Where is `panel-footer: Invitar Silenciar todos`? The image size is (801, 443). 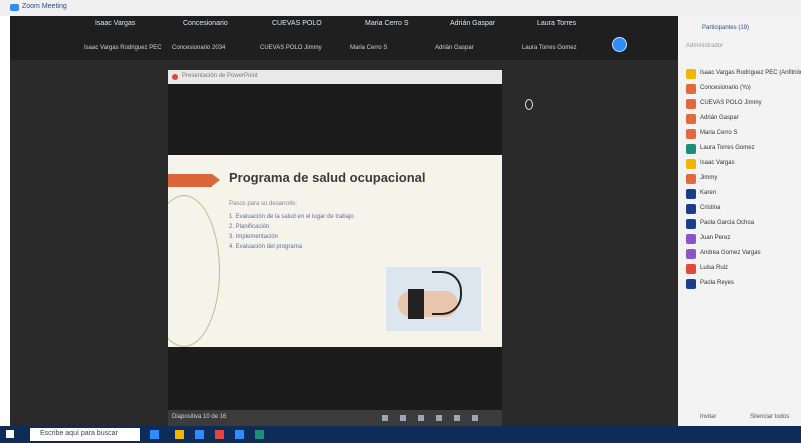 panel-footer: Invitar Silenciar todos is located at coordinates (739, 419).